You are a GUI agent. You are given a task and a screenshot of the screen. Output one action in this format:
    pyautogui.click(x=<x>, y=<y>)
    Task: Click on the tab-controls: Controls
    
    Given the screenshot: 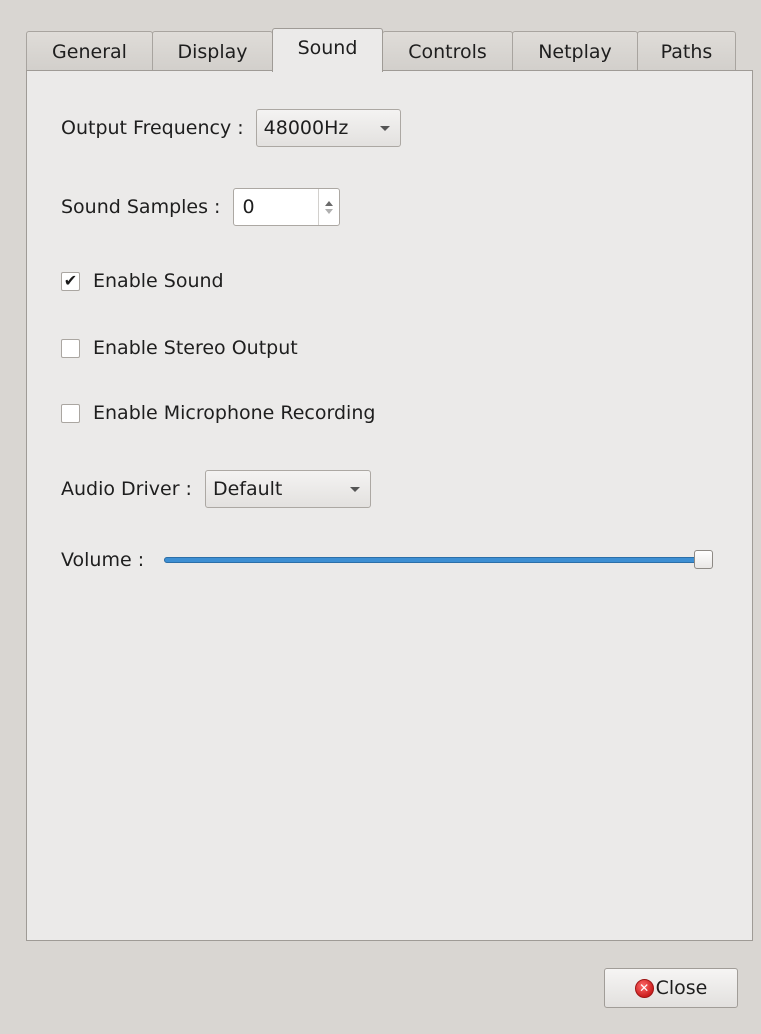 What is the action you would take?
    pyautogui.click(x=447, y=51)
    